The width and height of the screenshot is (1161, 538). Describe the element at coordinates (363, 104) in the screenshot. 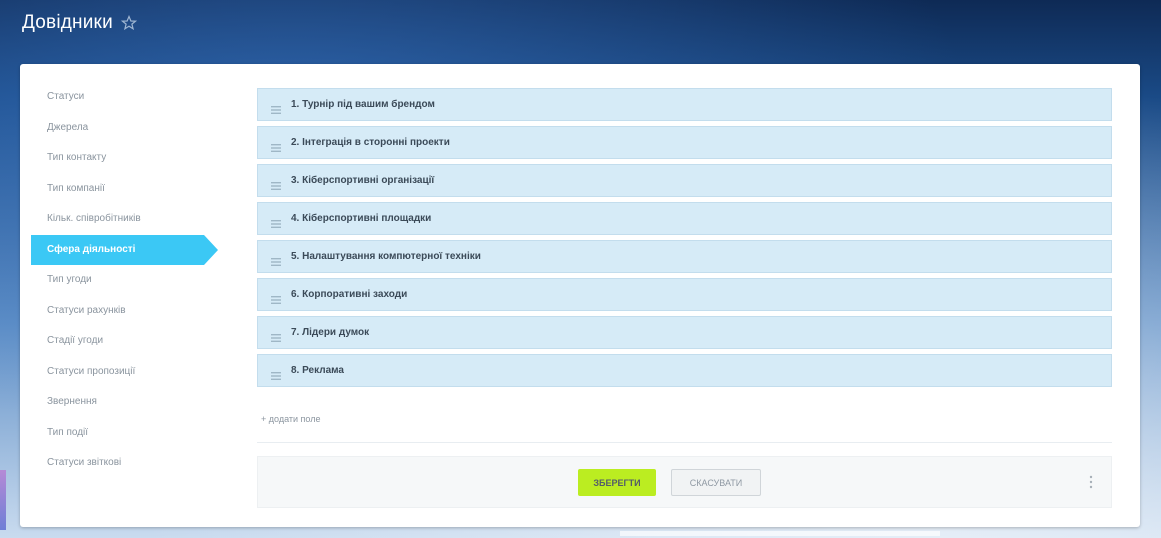

I see `list-item-label: 1. Турнір під вашим брендом` at that location.